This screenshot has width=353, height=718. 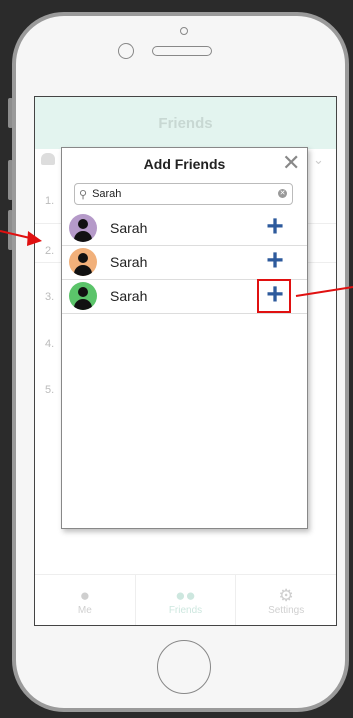 I want to click on tab-me-label: Me, so click(x=84, y=610).